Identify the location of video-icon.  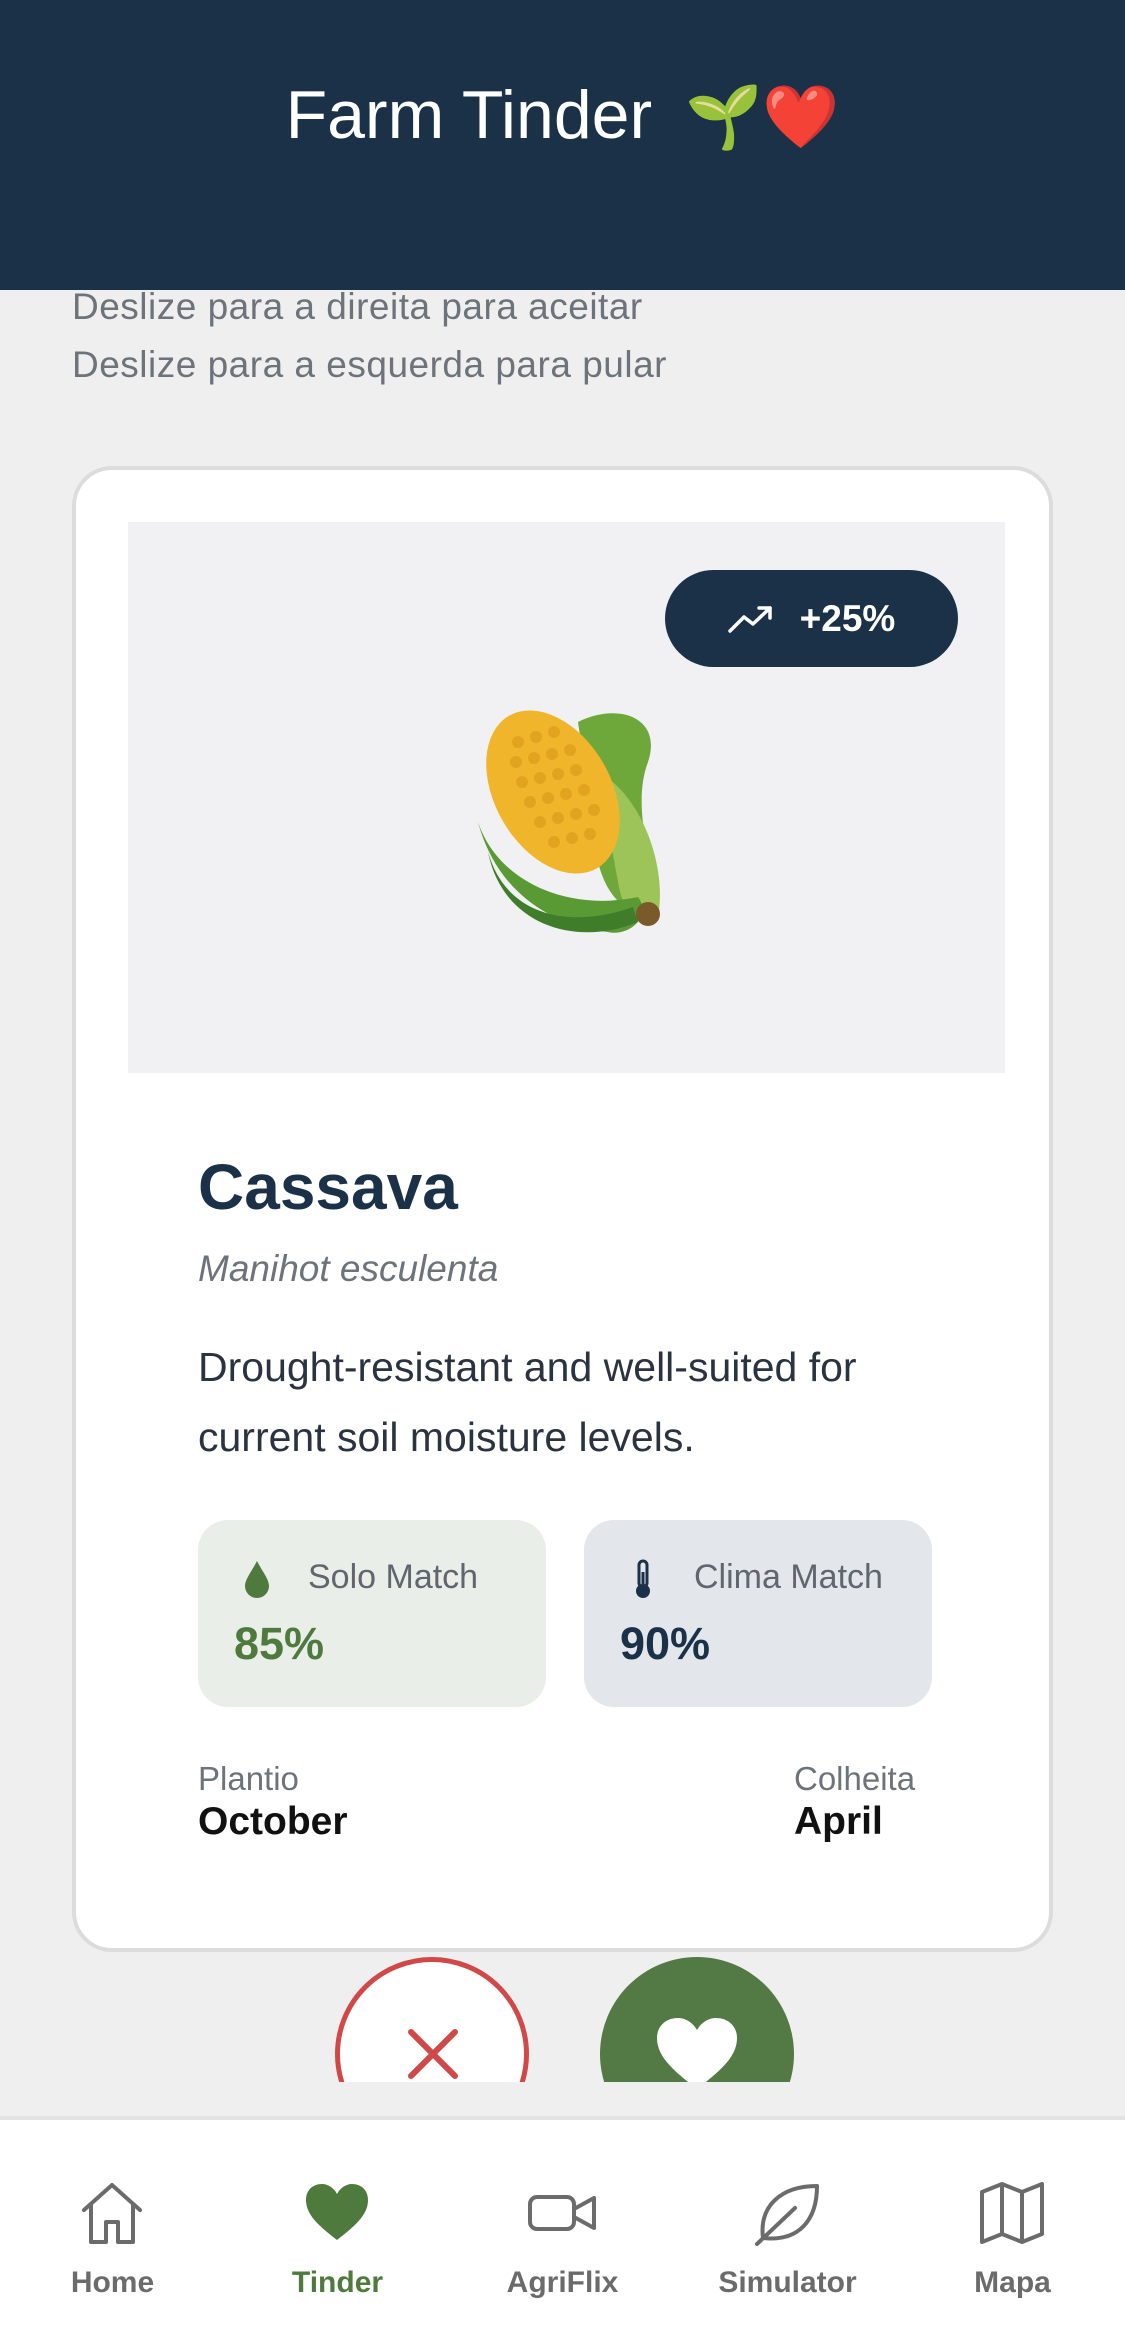
(562, 2213).